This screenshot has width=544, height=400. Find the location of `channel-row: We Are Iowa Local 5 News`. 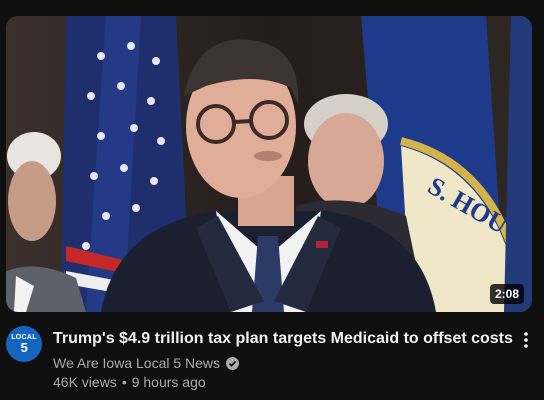

channel-row: We Are Iowa Local 5 News is located at coordinates (146, 363).